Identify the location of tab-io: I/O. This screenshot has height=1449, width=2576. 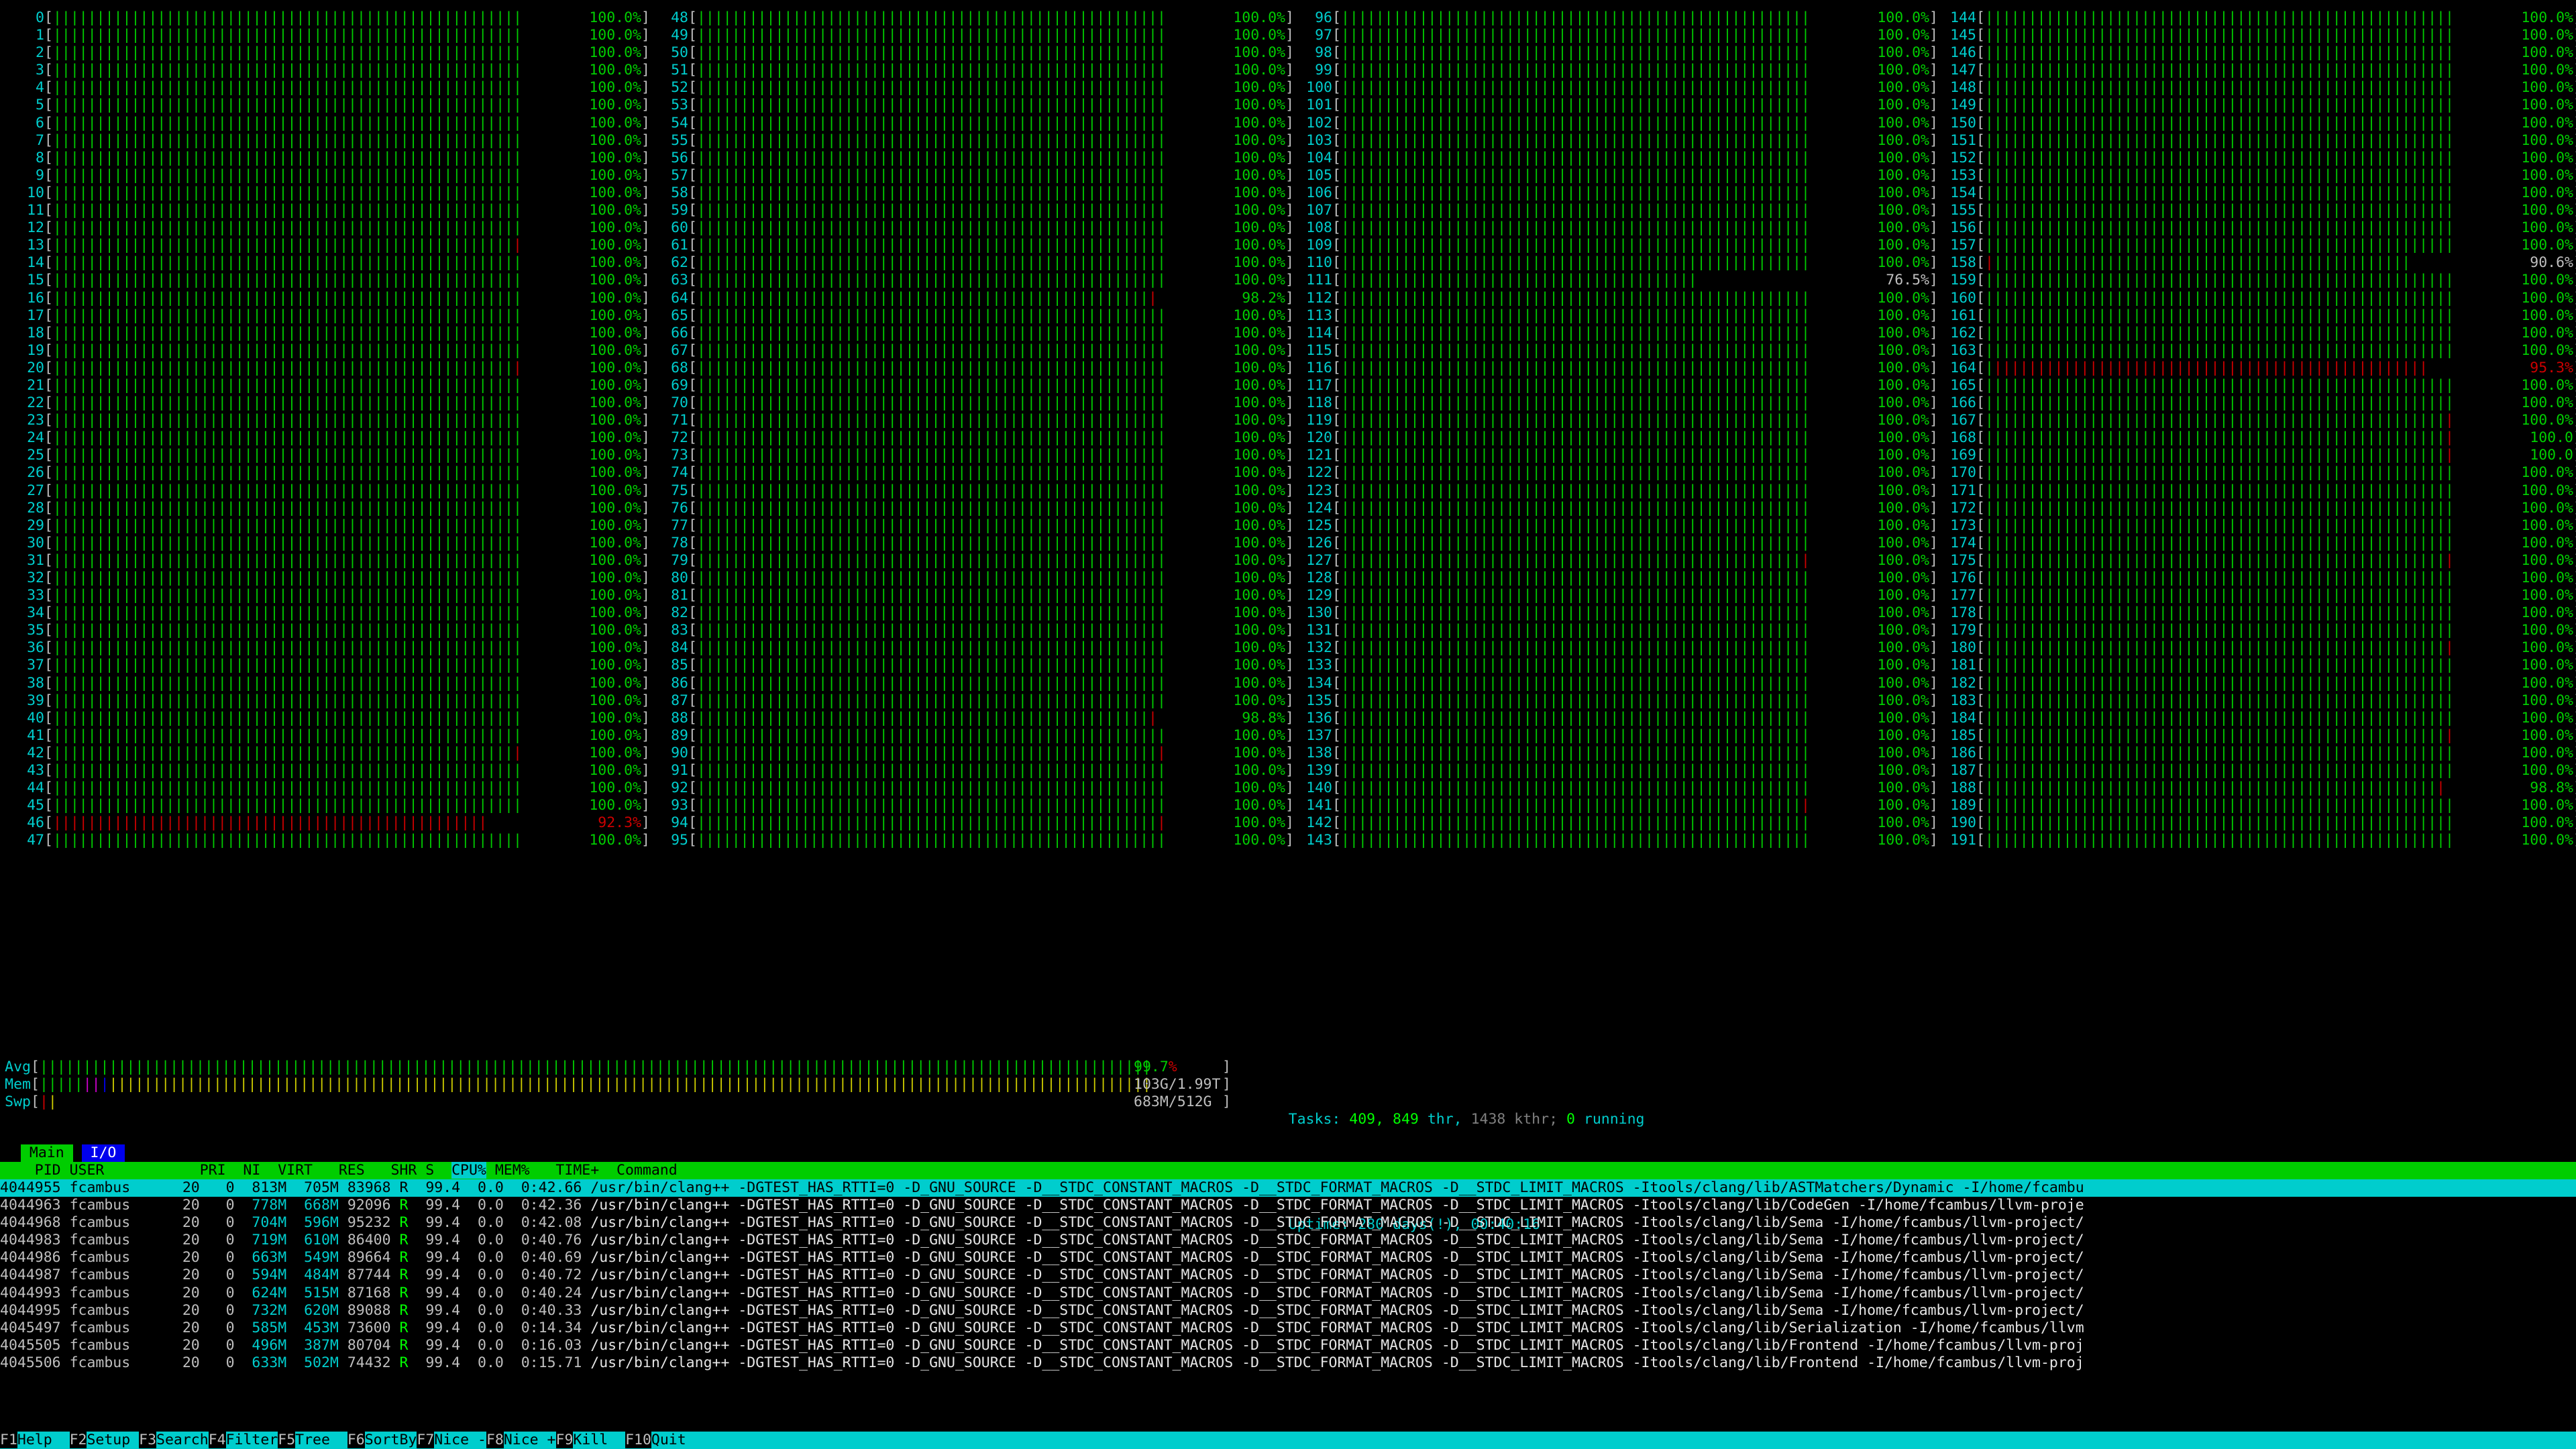
(103, 1153).